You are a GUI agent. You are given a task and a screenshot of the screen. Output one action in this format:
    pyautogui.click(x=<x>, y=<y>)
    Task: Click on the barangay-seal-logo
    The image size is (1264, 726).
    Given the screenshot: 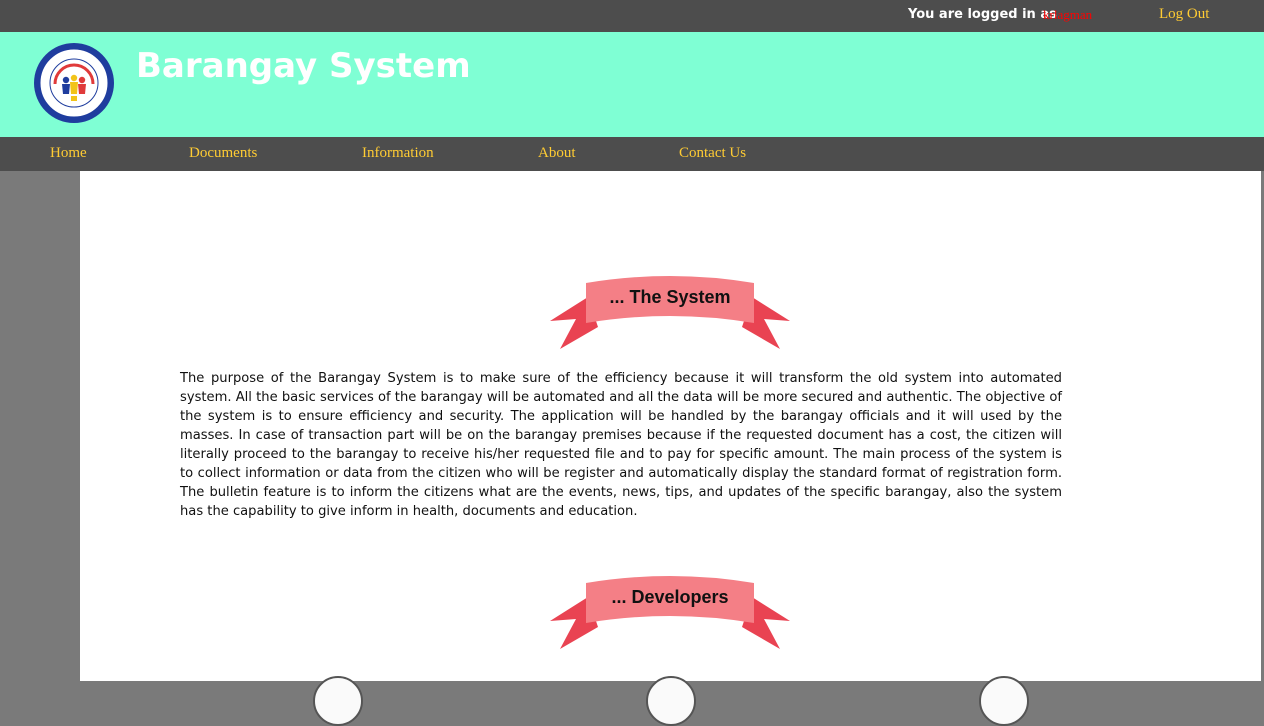 What is the action you would take?
    pyautogui.click(x=74, y=83)
    